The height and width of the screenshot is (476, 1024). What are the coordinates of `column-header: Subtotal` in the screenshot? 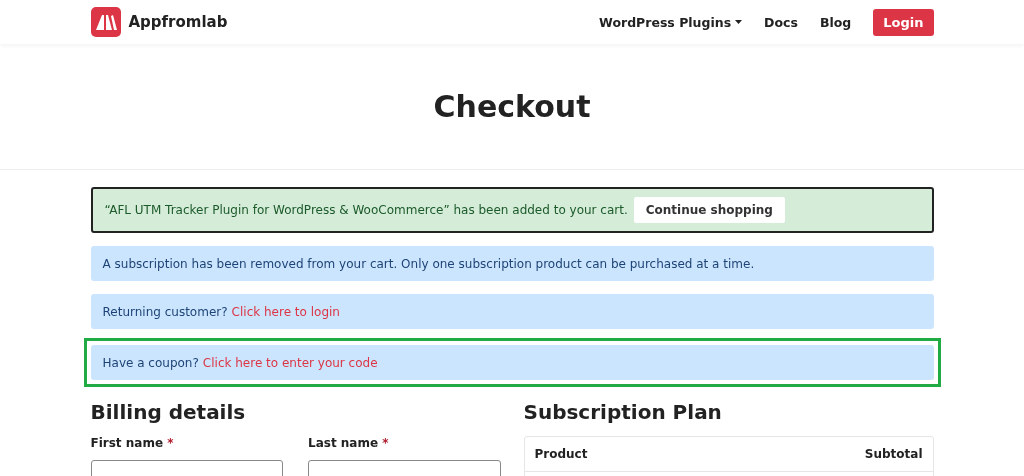 It's located at (893, 454).